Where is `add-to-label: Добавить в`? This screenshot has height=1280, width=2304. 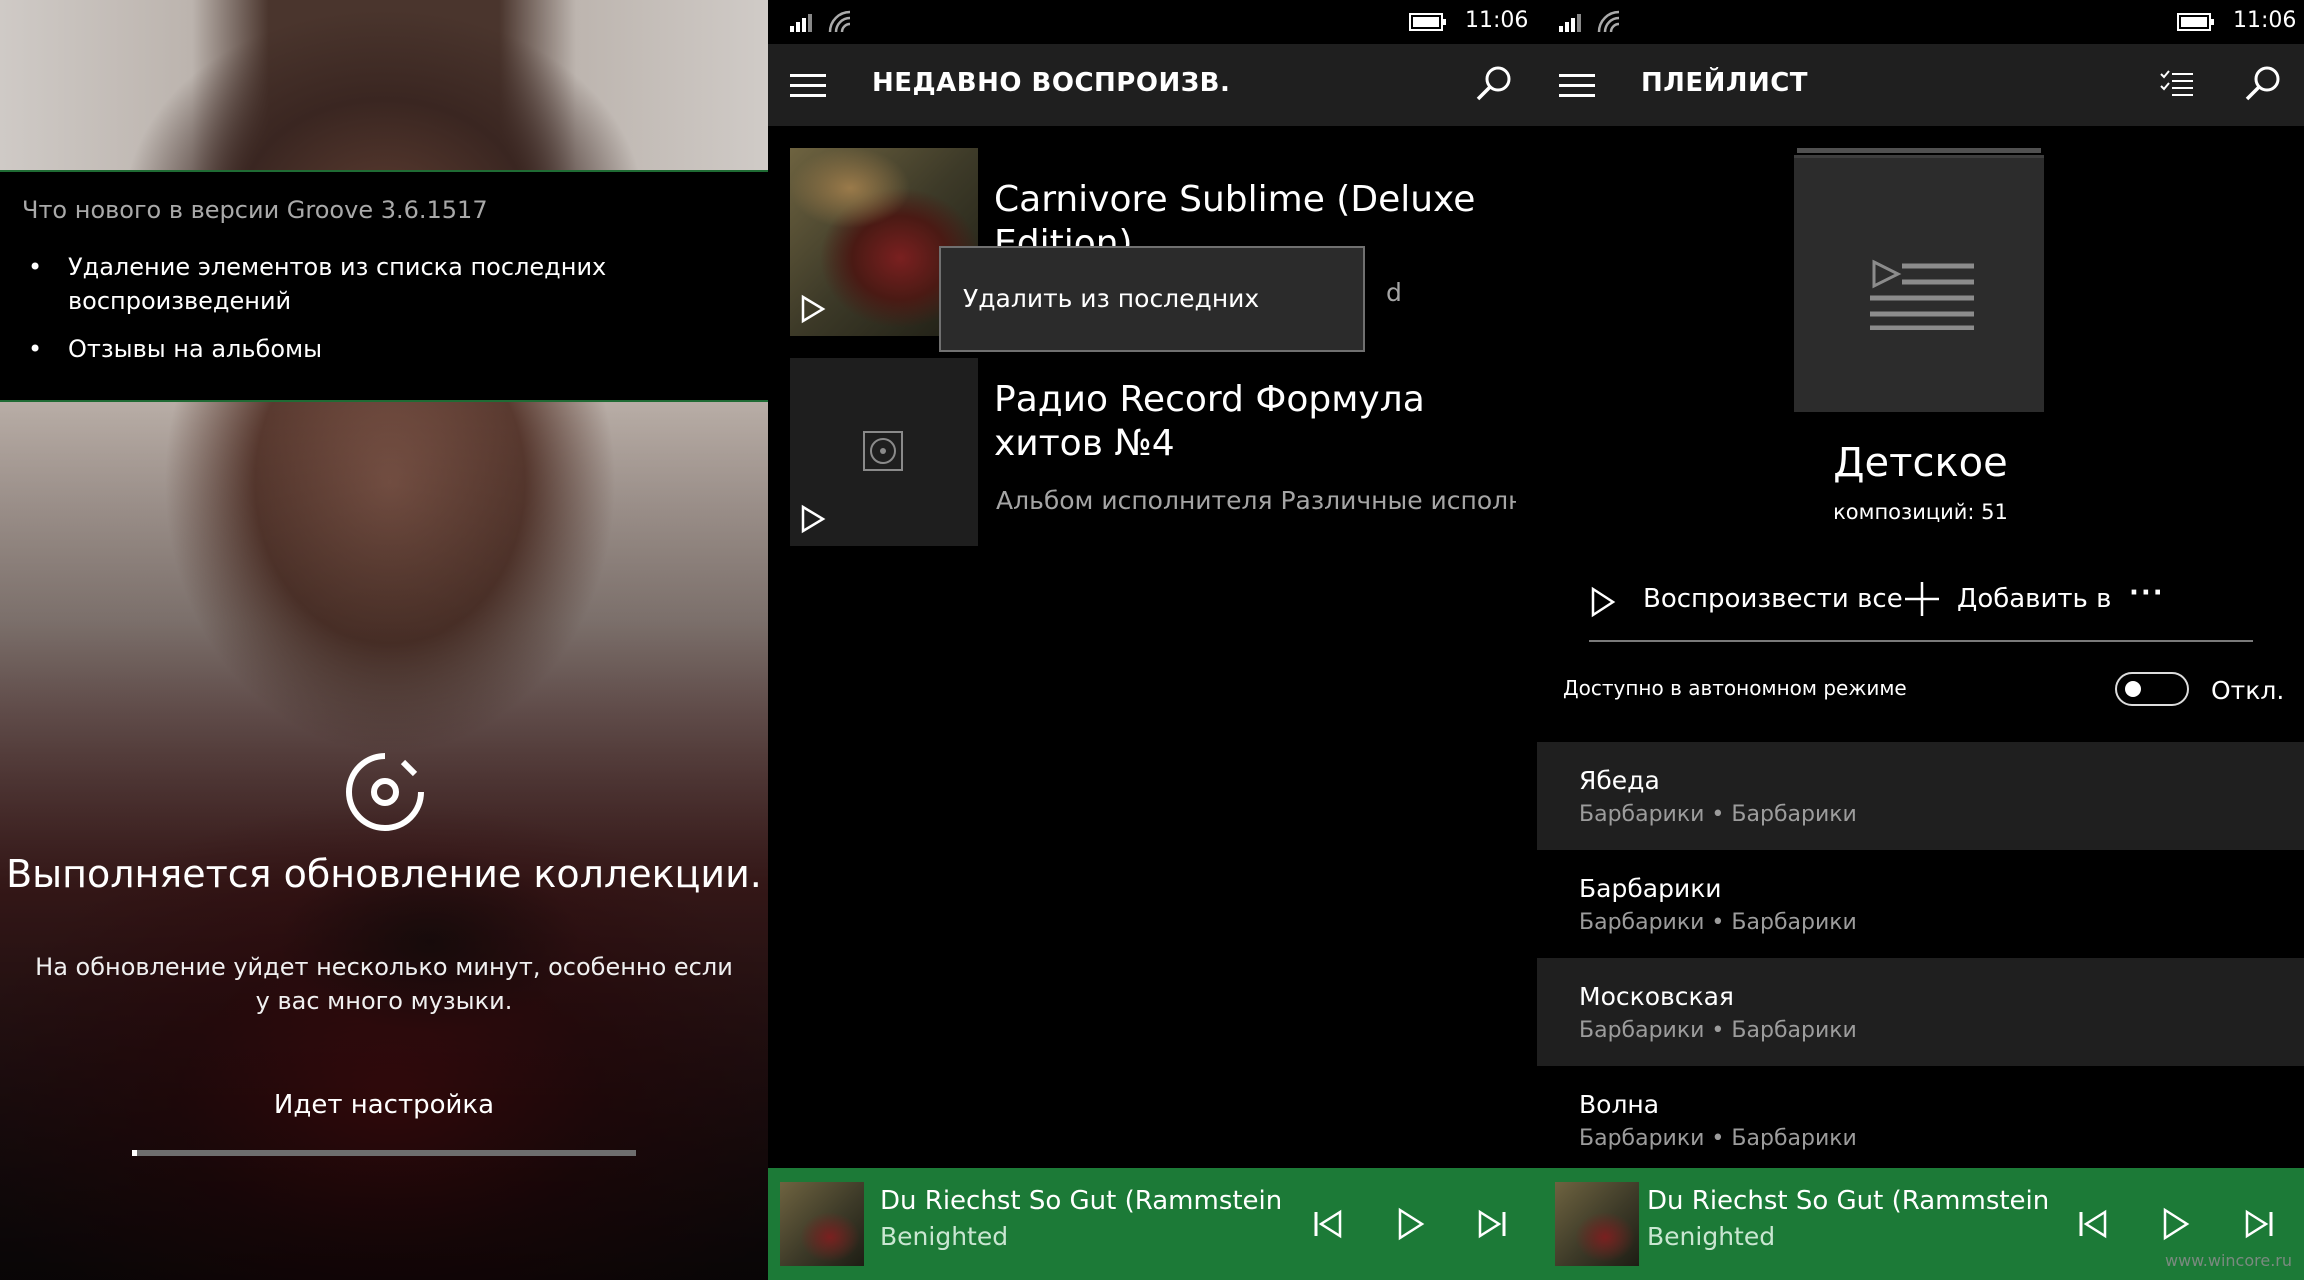 add-to-label: Добавить в is located at coordinates (2034, 599).